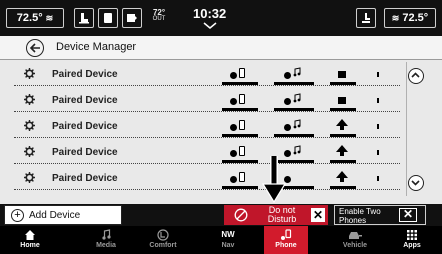 The width and height of the screenshot is (442, 254). Describe the element at coordinates (163, 234) in the screenshot. I see `comfort-icon` at that location.